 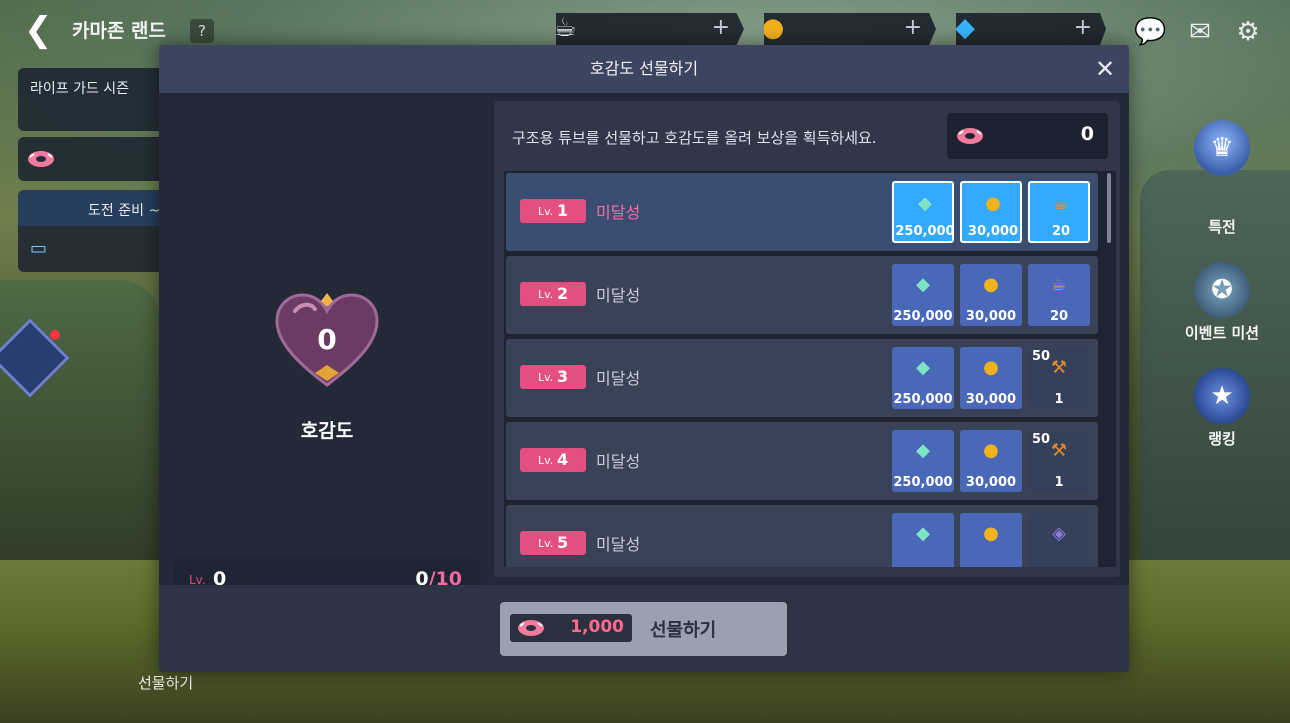 What do you see at coordinates (1222, 290) in the screenshot?
I see `star-badge-icon: ✪` at bounding box center [1222, 290].